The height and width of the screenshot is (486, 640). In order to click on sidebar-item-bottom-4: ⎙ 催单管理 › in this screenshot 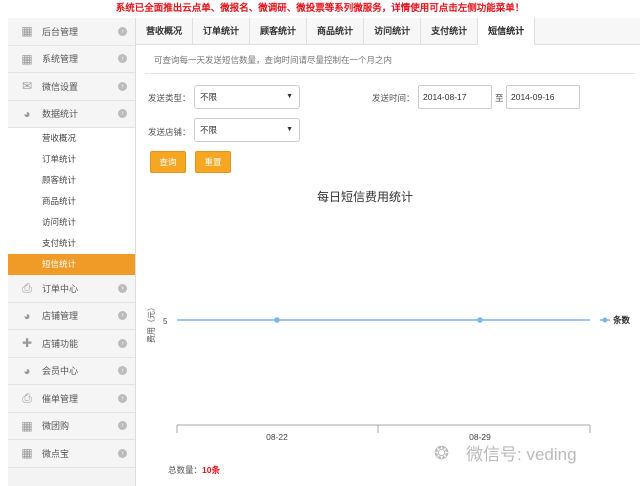, I will do `click(71, 399)`.